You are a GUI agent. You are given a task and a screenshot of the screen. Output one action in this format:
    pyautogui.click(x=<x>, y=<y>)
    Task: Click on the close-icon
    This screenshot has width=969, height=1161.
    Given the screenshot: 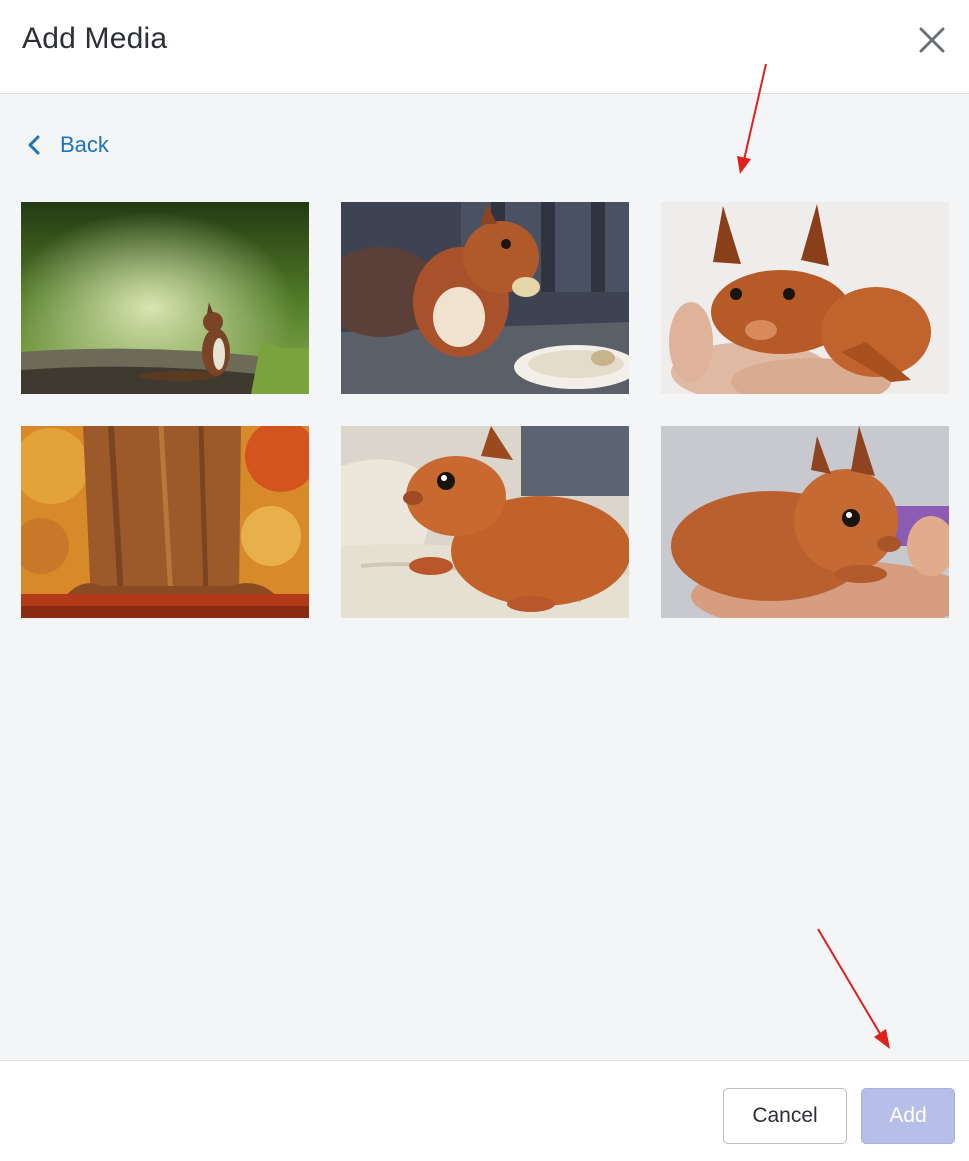 What is the action you would take?
    pyautogui.click(x=932, y=40)
    